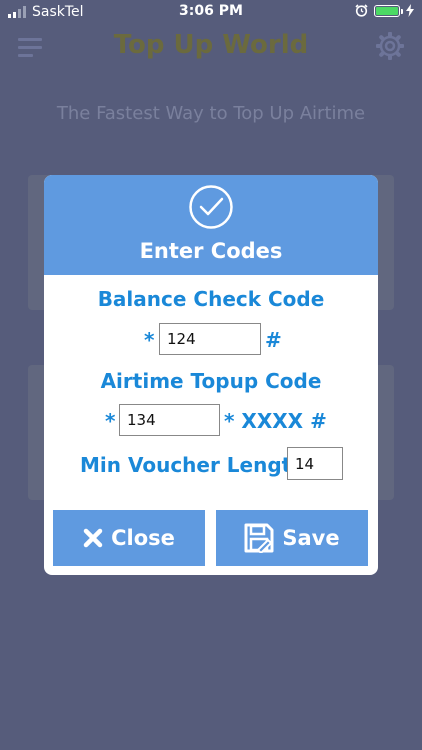 Image resolution: width=422 pixels, height=750 pixels. Describe the element at coordinates (211, 45) in the screenshot. I see `app-title: Top Up World` at that location.